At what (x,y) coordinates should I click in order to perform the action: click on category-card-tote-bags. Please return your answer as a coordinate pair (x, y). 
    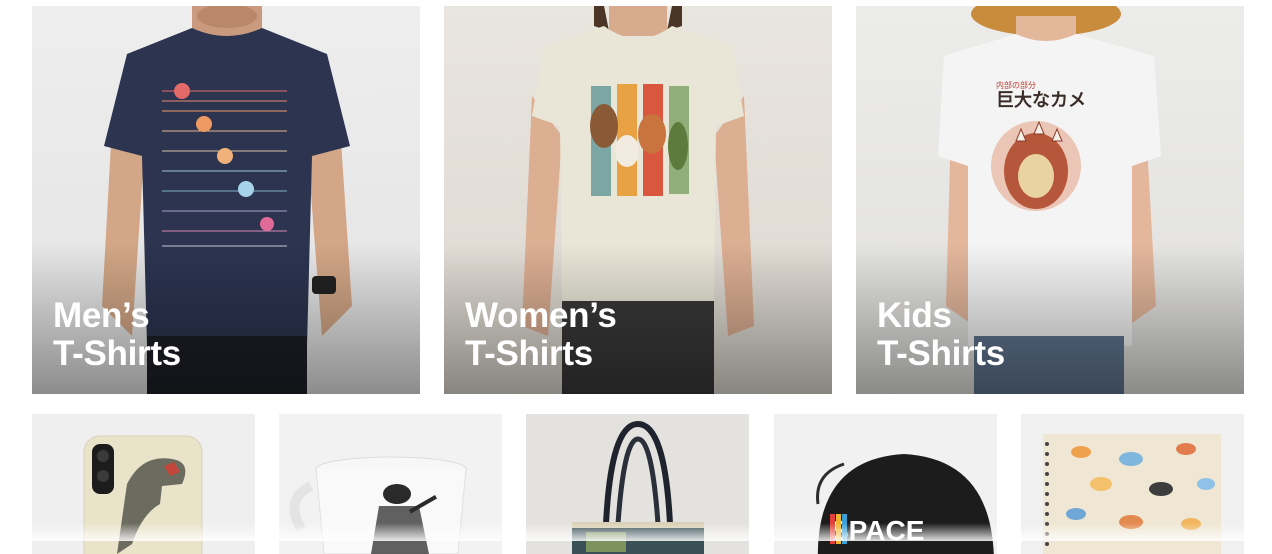
    Looking at the image, I should click on (637, 484).